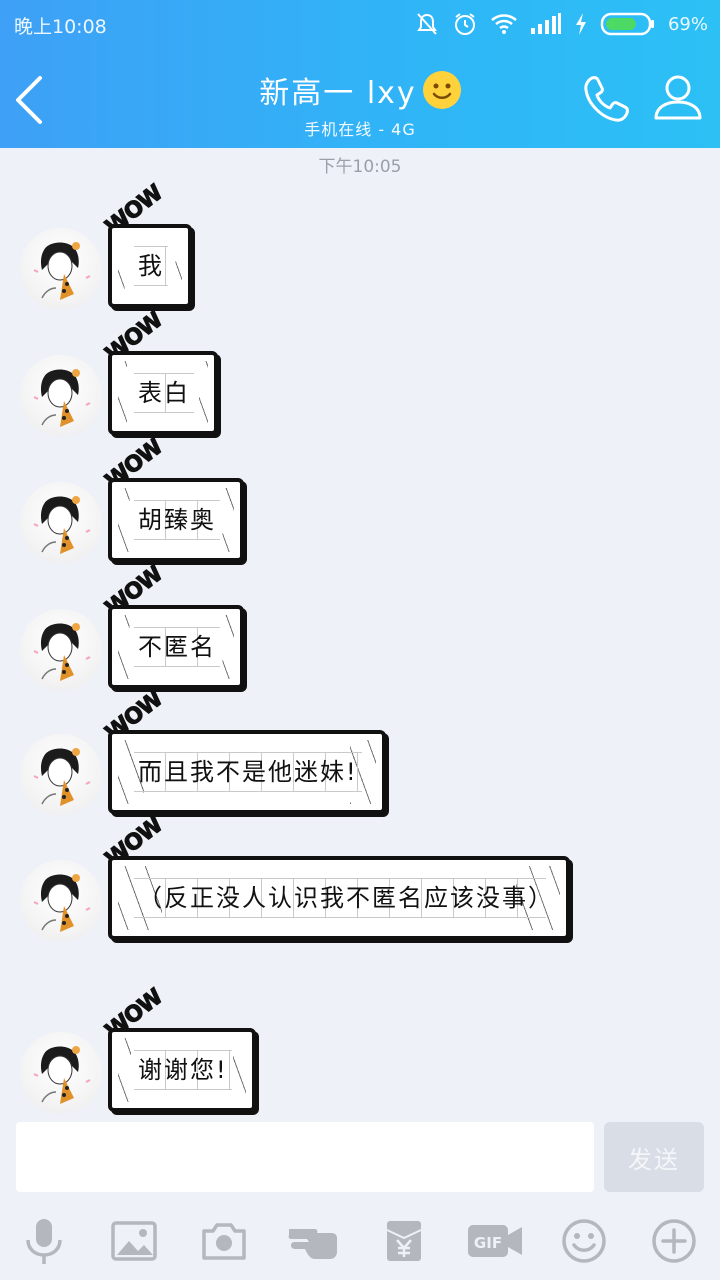 The width and height of the screenshot is (720, 1280). What do you see at coordinates (654, 1157) in the screenshot?
I see `send-button: 发送` at bounding box center [654, 1157].